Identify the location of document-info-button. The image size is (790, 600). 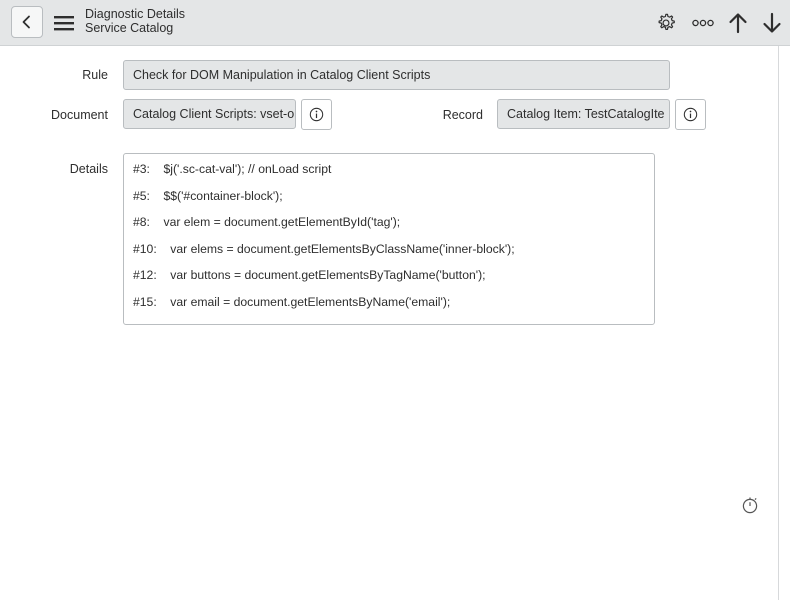
(316, 114).